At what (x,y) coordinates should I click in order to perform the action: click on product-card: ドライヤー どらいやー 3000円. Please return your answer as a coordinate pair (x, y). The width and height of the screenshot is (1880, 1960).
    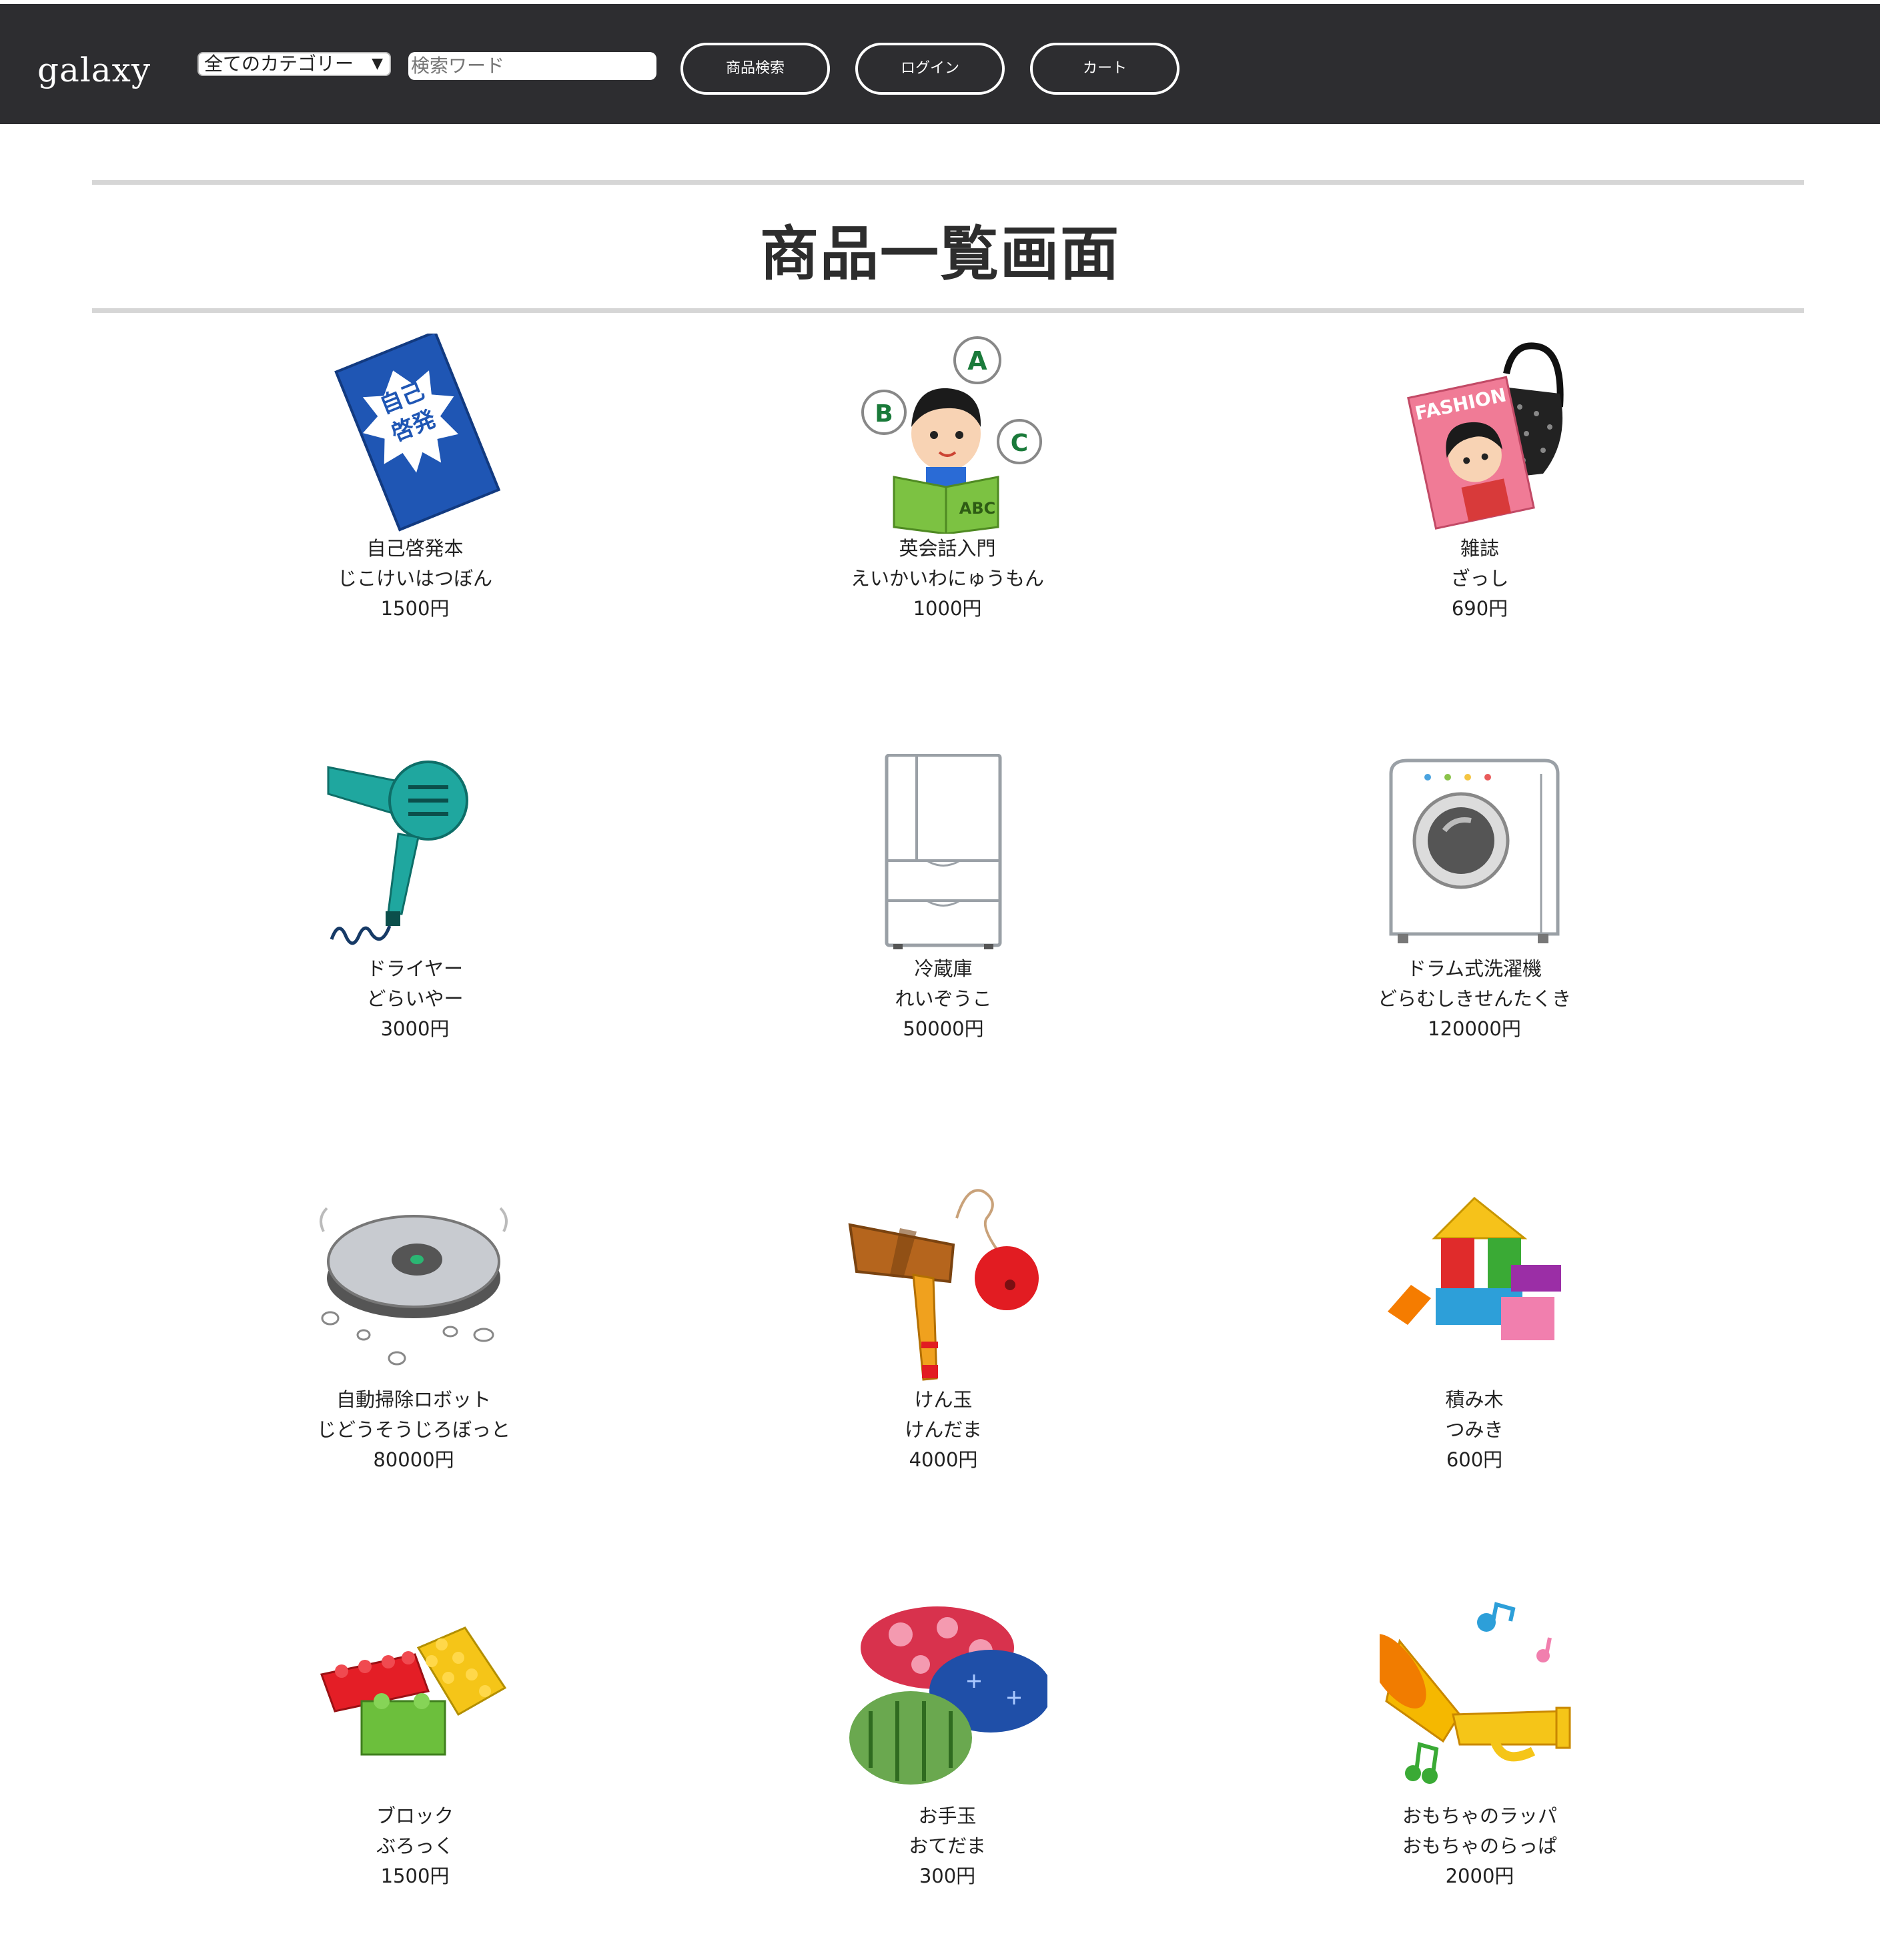
    Looking at the image, I should click on (415, 899).